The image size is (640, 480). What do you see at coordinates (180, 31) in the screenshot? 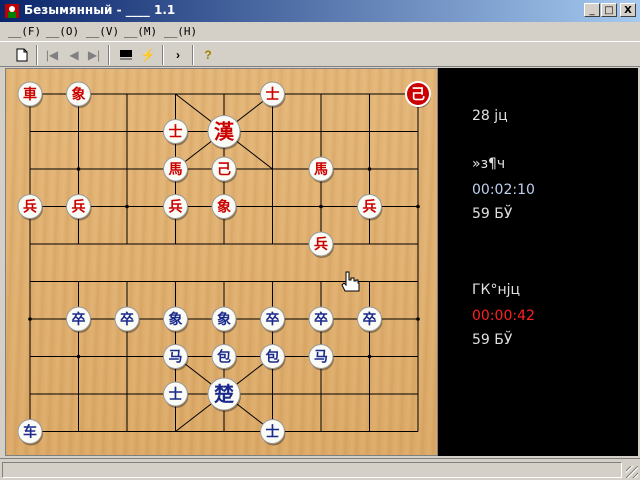
I see `menu-help: __(H)` at bounding box center [180, 31].